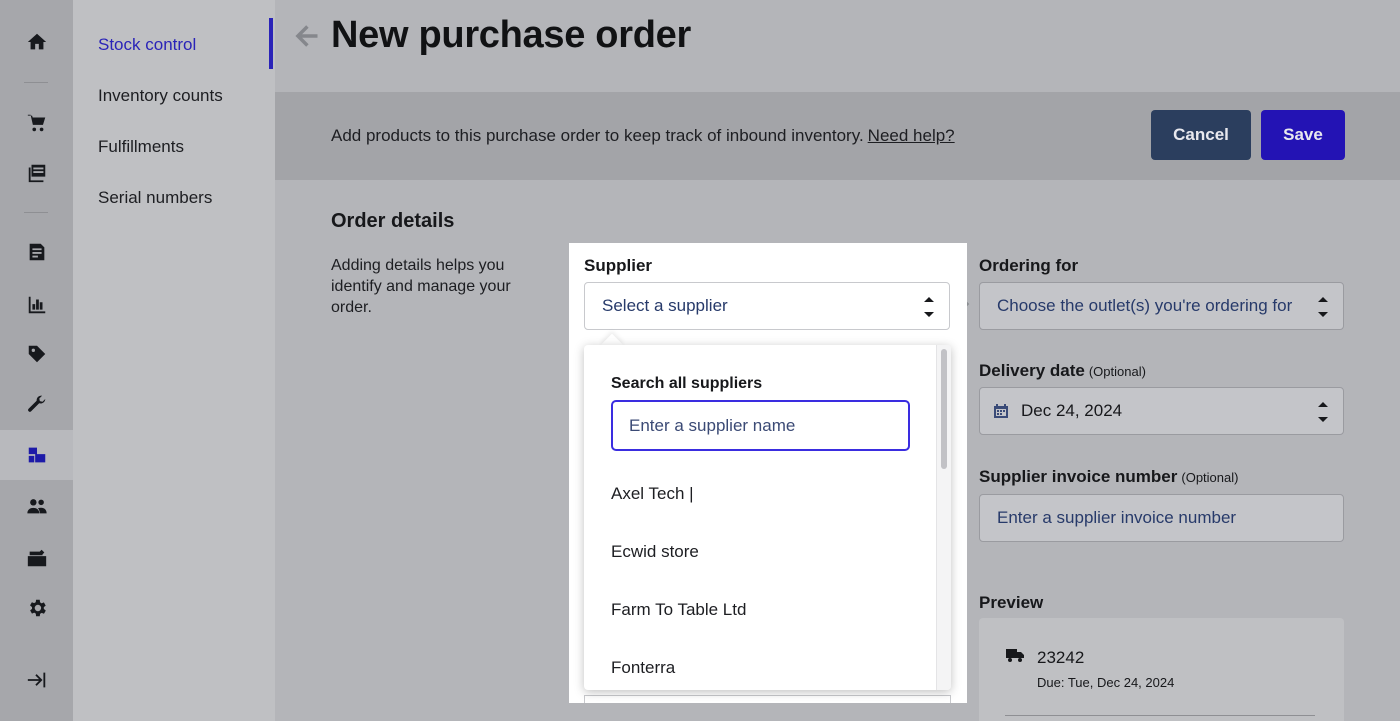  What do you see at coordinates (1029, 265) in the screenshot?
I see `ordering-for-label: Ordering for` at bounding box center [1029, 265].